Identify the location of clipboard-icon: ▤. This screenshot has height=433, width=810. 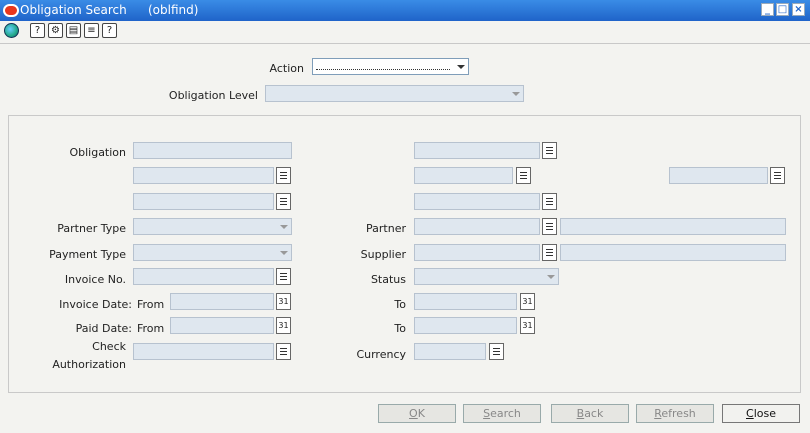
(73, 30).